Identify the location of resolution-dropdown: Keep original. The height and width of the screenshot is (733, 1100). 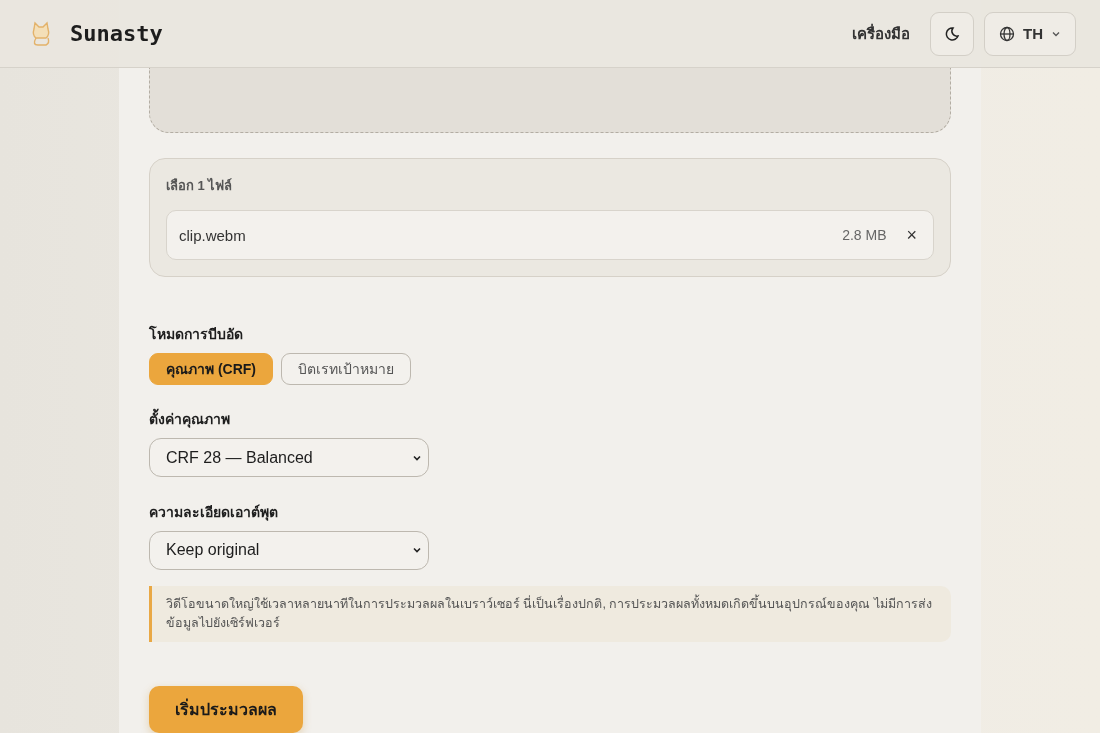
(289, 550).